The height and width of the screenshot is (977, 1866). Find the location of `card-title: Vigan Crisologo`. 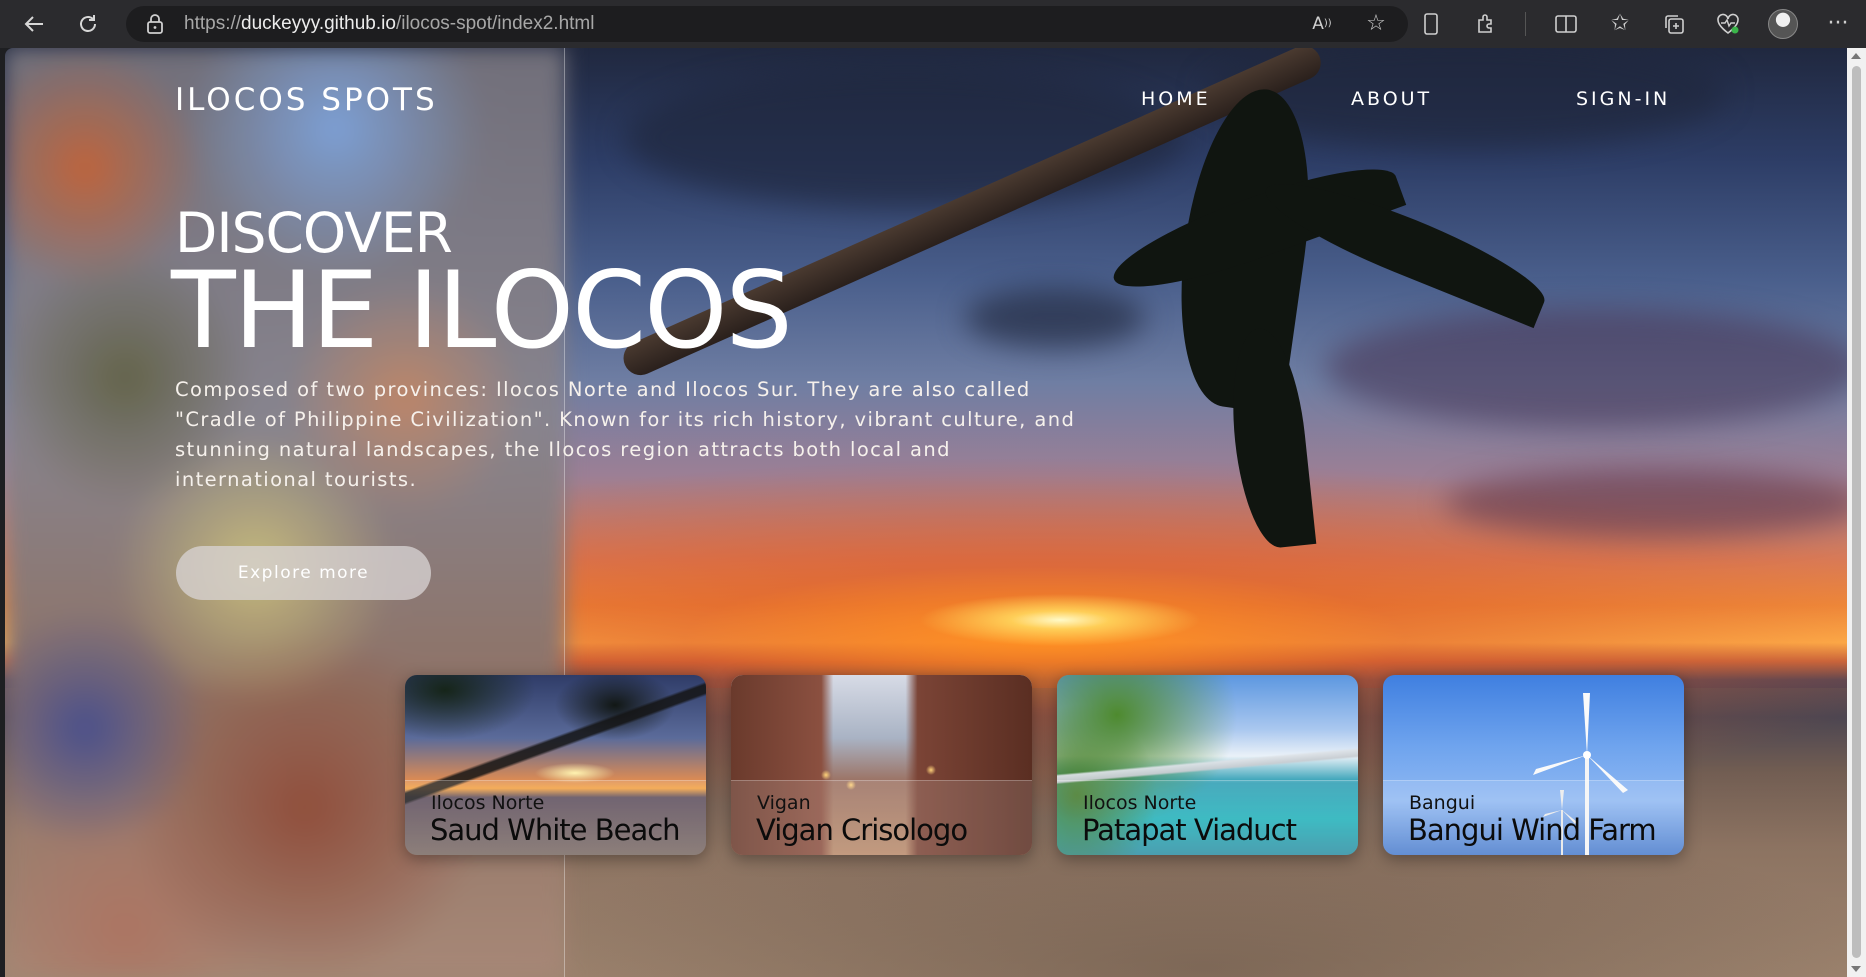

card-title: Vigan Crisologo is located at coordinates (862, 830).